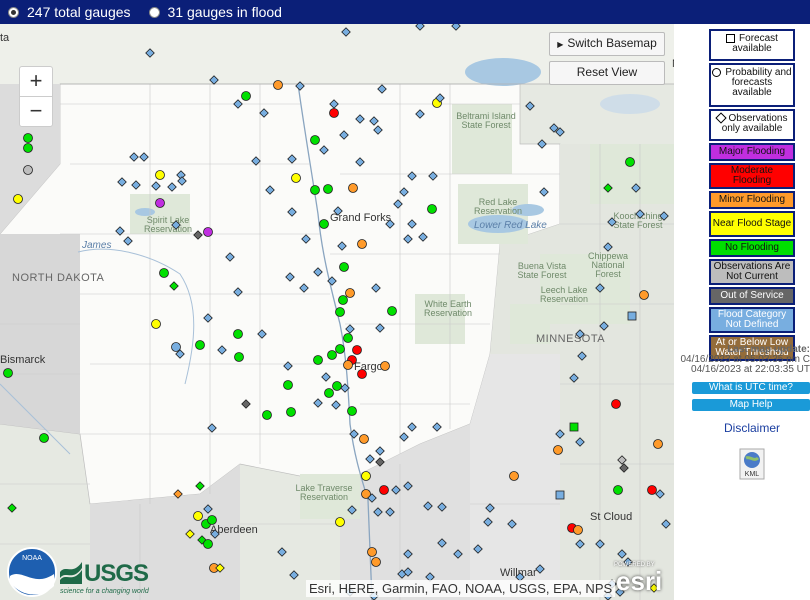 The width and height of the screenshot is (810, 600). Describe the element at coordinates (36, 82) in the screenshot. I see `zoom-in-button: +` at that location.